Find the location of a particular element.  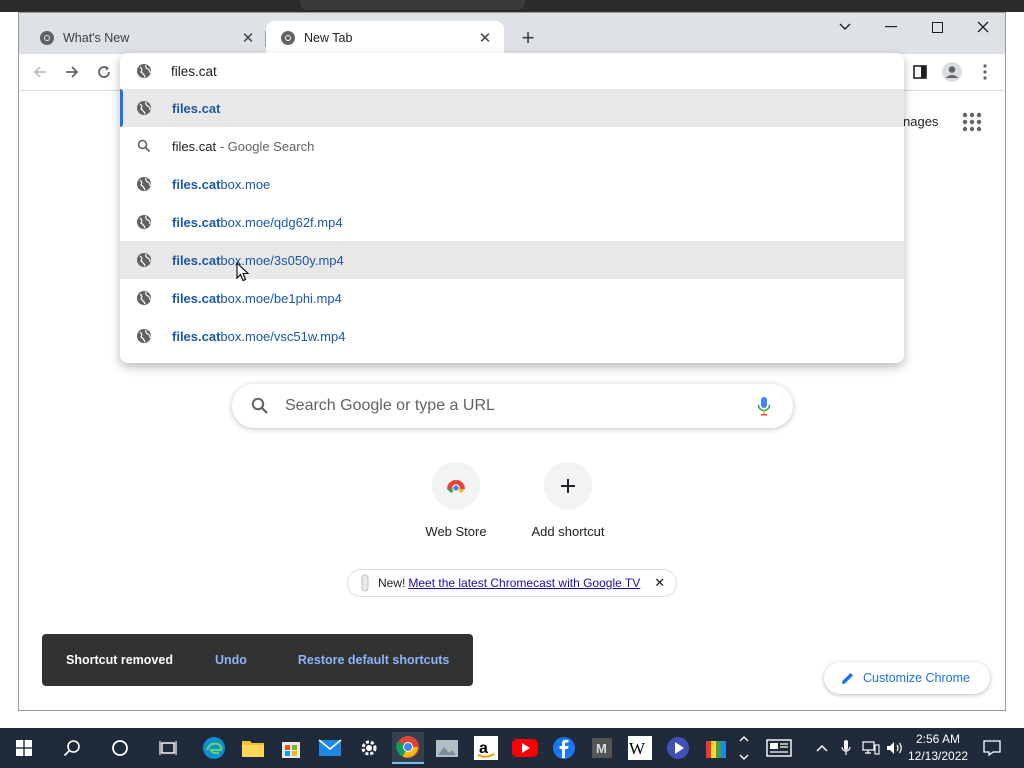

minimize-button is located at coordinates (891, 27).